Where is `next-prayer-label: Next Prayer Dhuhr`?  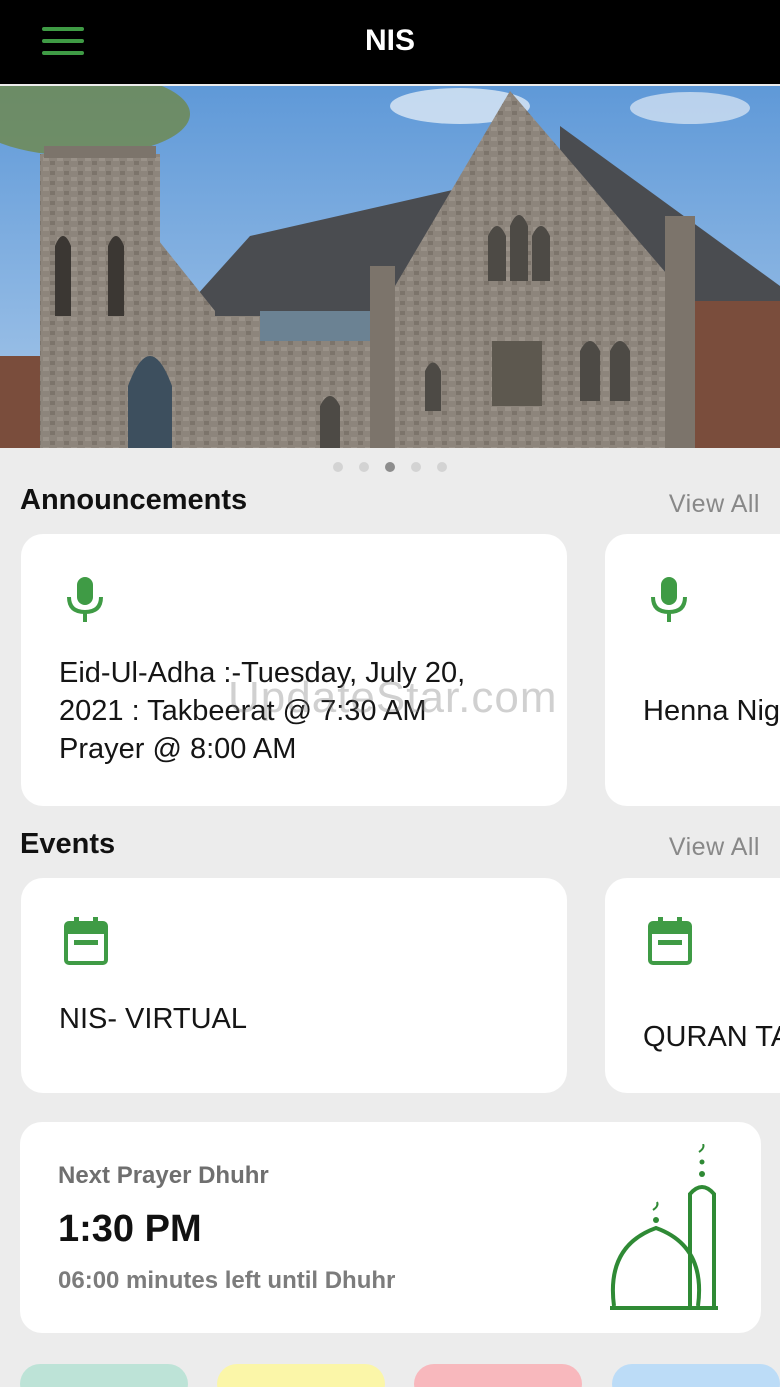
next-prayer-label: Next Prayer Dhuhr is located at coordinates (163, 1175).